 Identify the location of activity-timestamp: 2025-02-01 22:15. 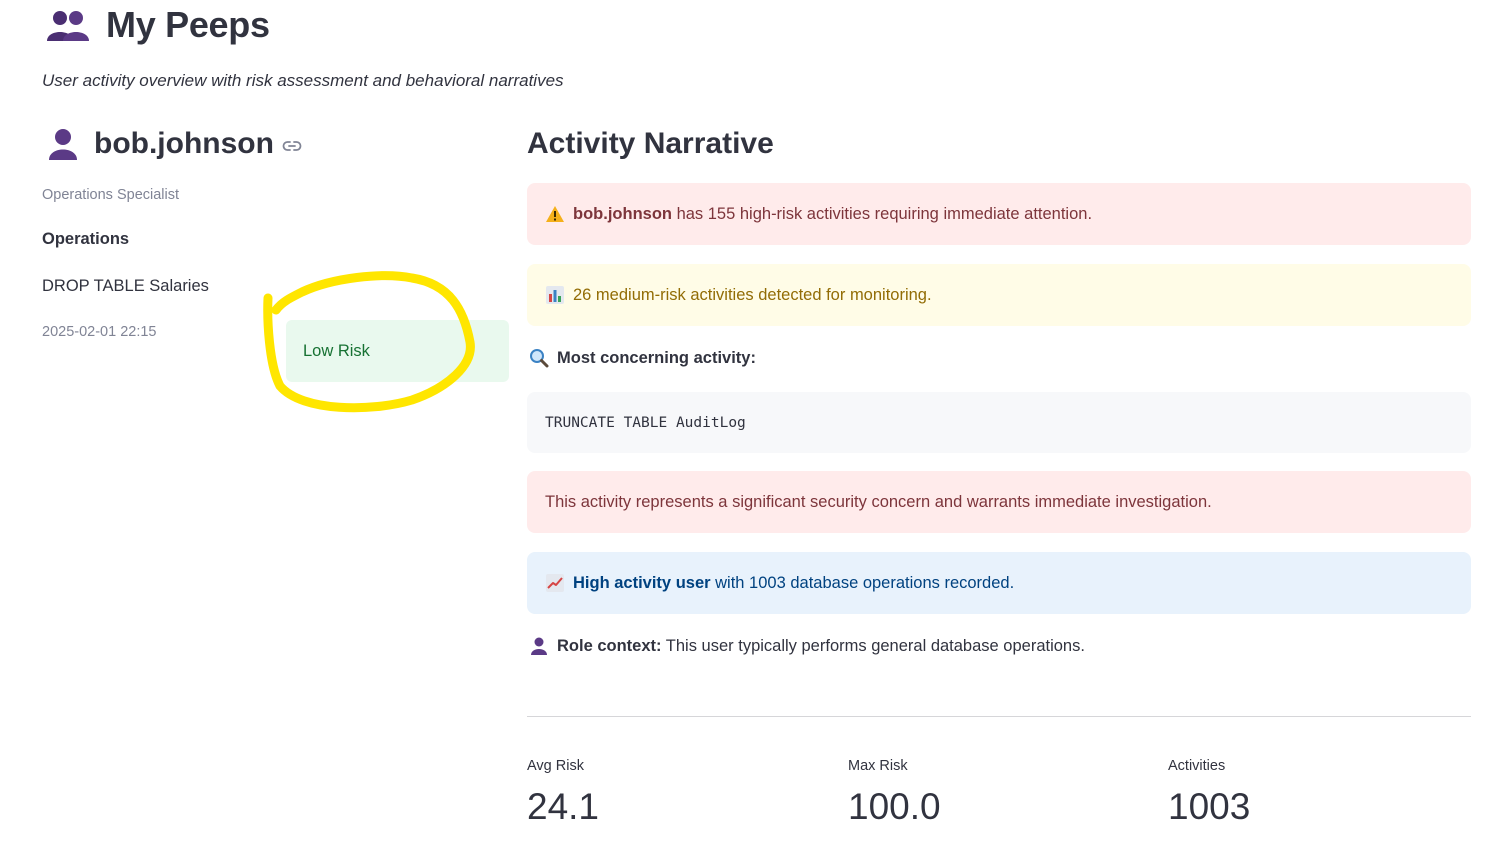
(99, 332).